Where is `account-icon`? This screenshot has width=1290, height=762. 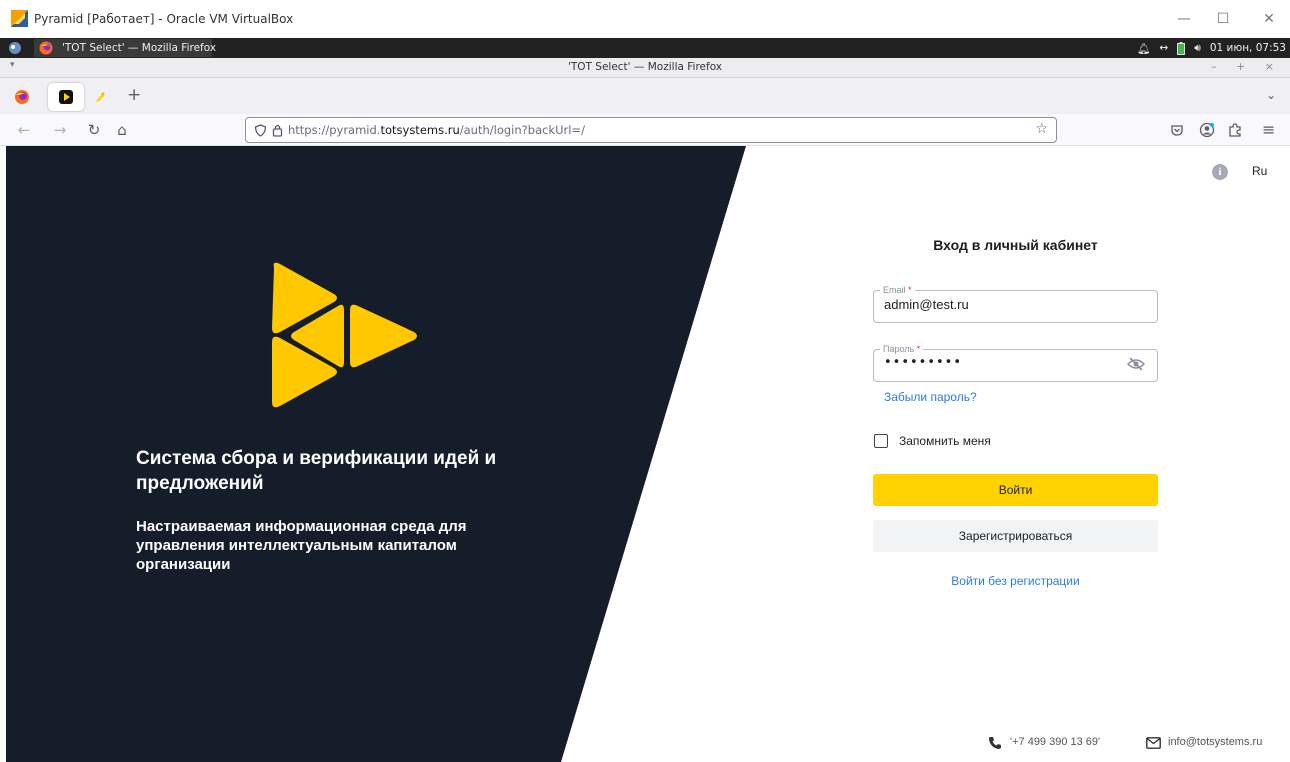 account-icon is located at coordinates (1207, 130).